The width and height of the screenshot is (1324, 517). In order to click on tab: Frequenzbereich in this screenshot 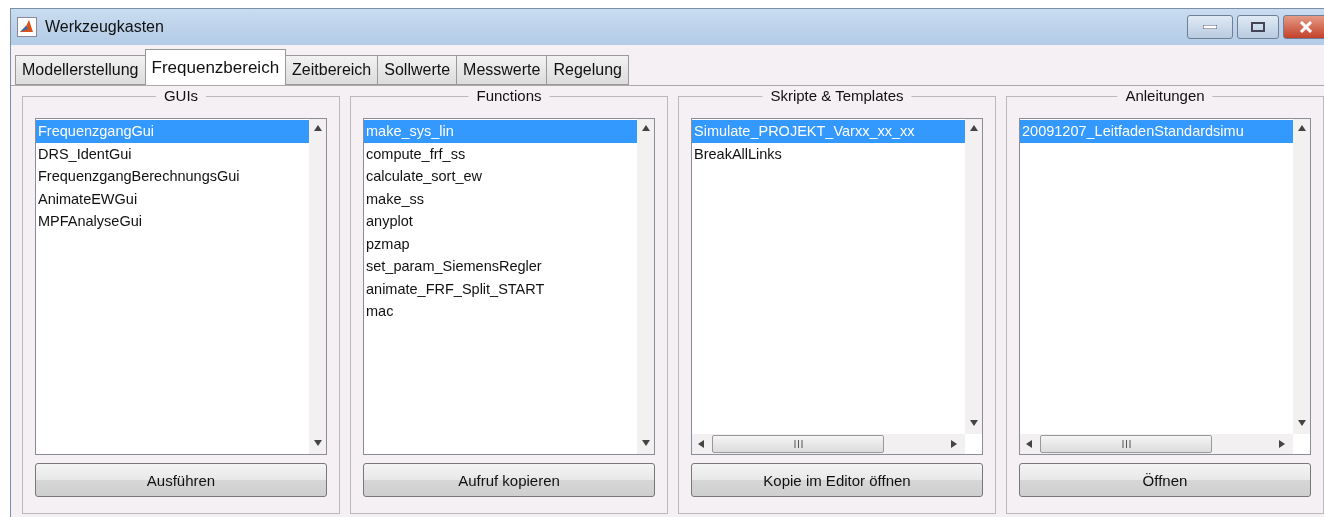, I will do `click(215, 67)`.